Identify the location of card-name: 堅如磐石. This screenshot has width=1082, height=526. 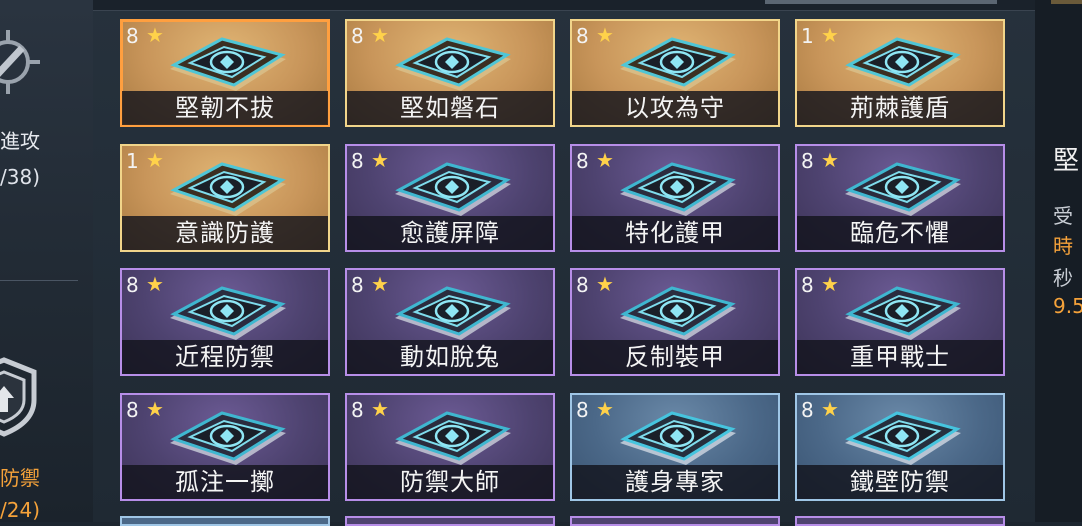
(450, 108).